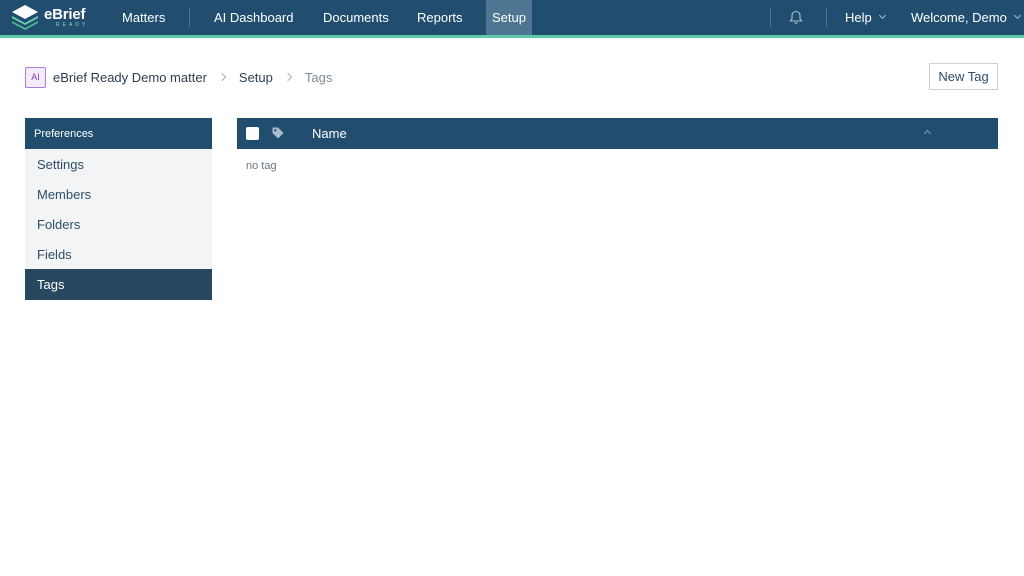  What do you see at coordinates (356, 17) in the screenshot?
I see `nav-documents: Documents` at bounding box center [356, 17].